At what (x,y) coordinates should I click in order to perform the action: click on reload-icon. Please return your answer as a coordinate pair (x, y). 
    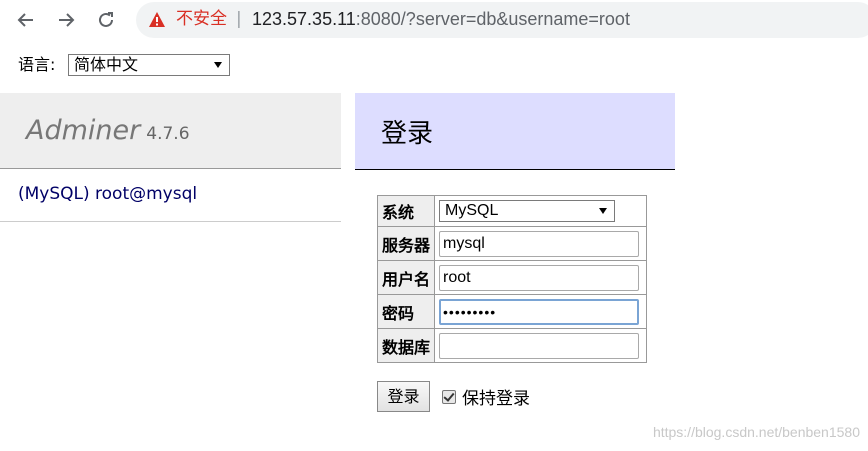
    Looking at the image, I should click on (106, 19).